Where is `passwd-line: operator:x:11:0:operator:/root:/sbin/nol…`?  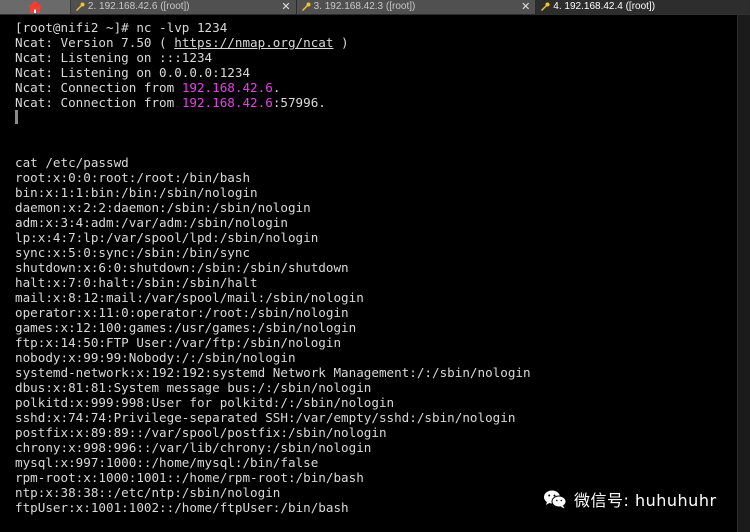 passwd-line: operator:x:11:0:operator:/root:/sbin/nol… is located at coordinates (182, 312).